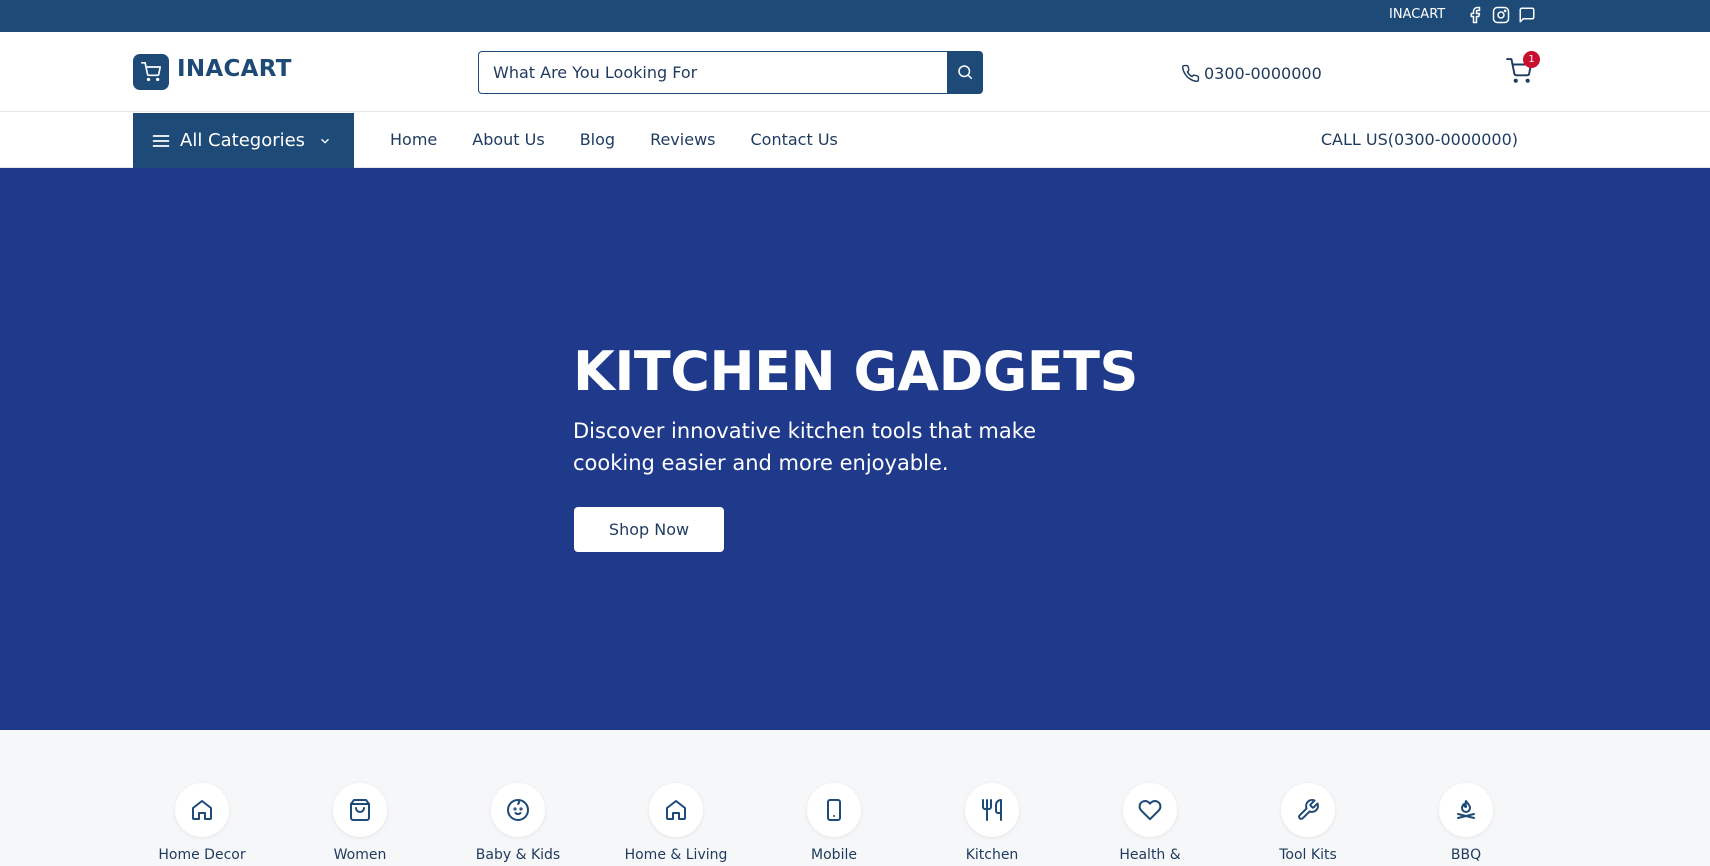  I want to click on mobile-icon, so click(834, 810).